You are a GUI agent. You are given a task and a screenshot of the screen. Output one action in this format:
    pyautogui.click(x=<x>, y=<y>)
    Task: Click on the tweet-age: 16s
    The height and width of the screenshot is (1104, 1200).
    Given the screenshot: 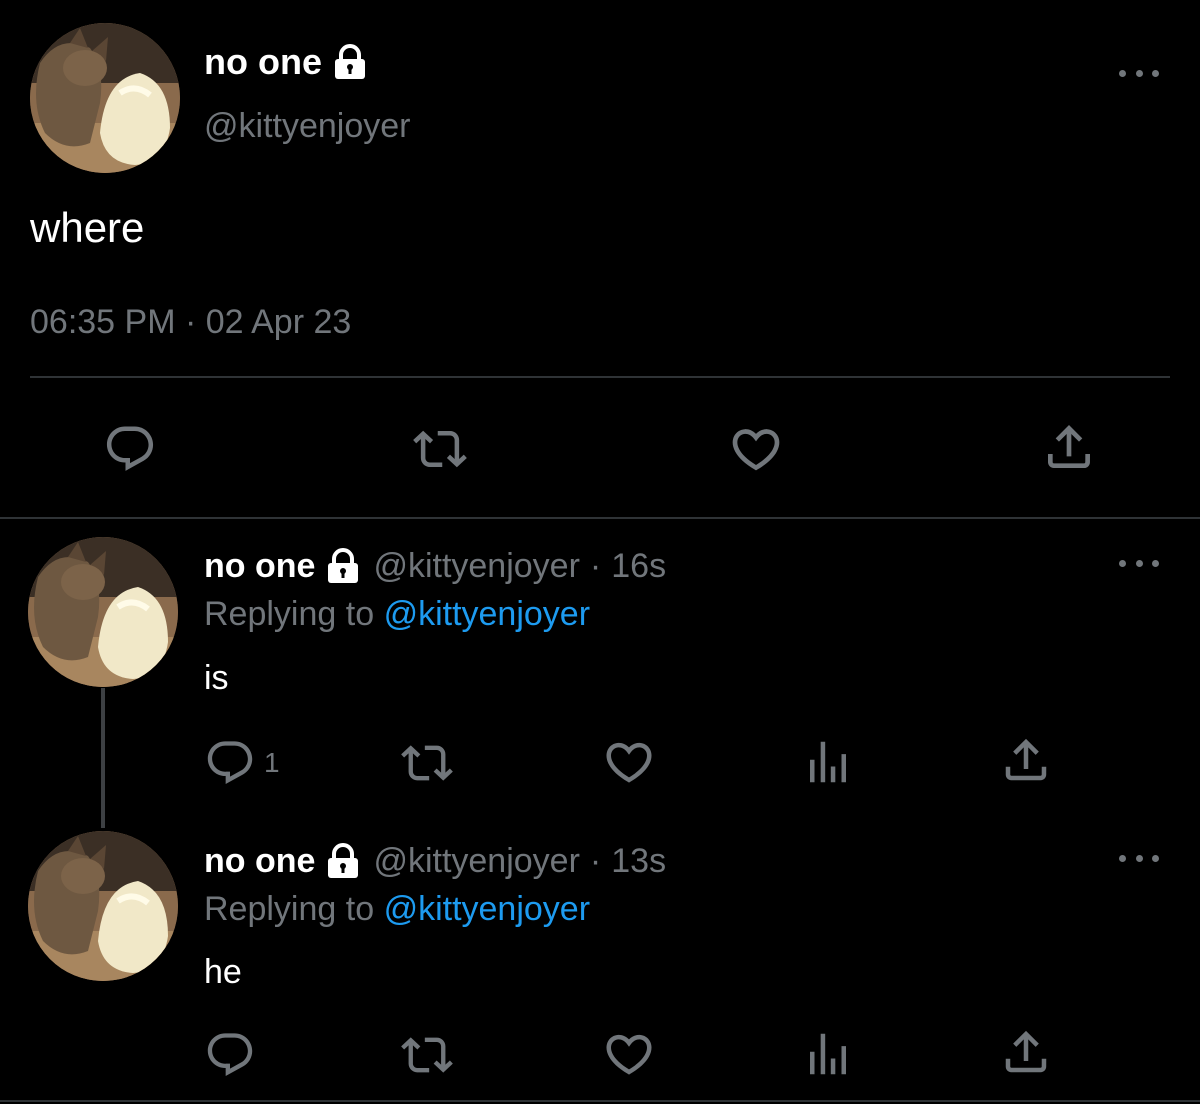 What is the action you would take?
    pyautogui.click(x=638, y=566)
    